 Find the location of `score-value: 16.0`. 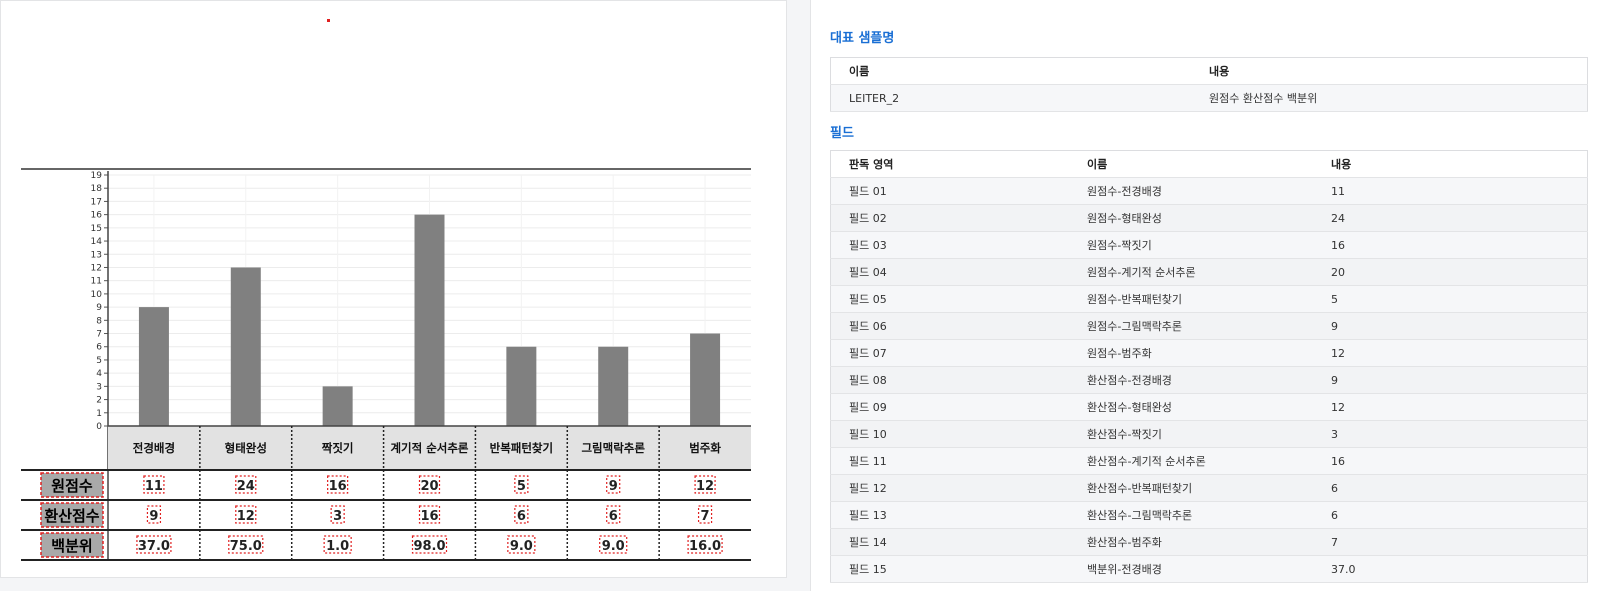

score-value: 16.0 is located at coordinates (705, 546).